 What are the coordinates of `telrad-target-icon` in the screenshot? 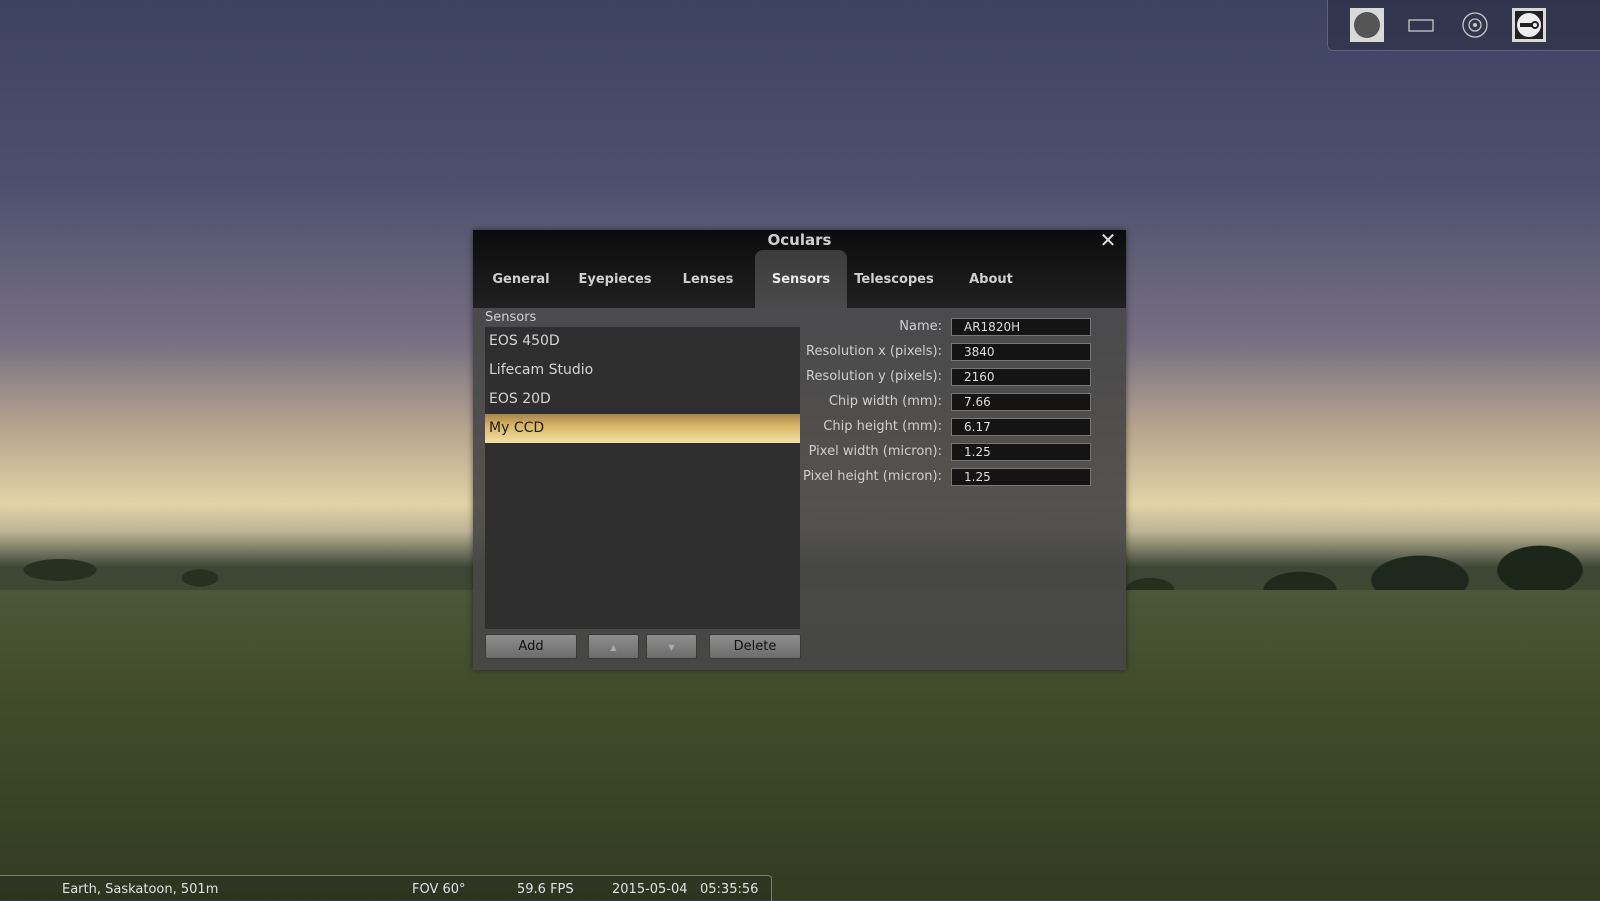 It's located at (1475, 25).